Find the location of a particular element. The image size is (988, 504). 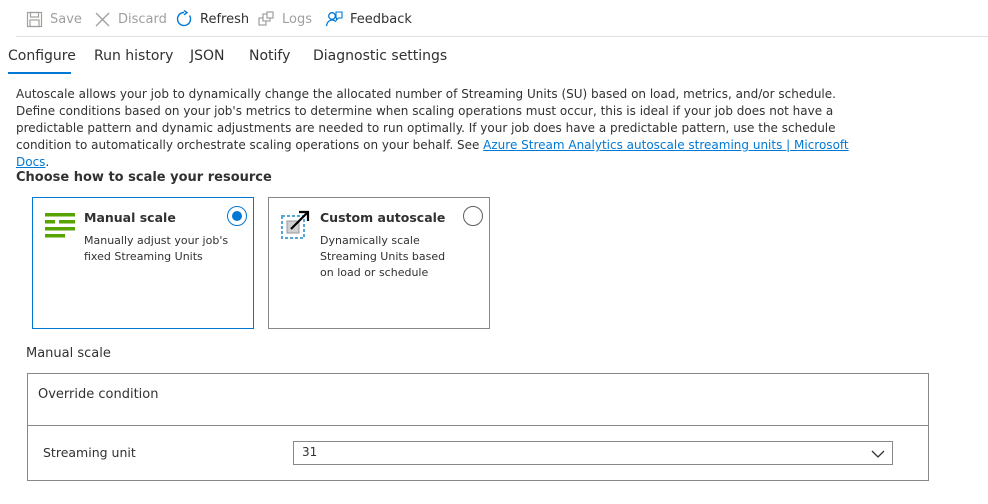

manual-scale-label: Manual scale is located at coordinates (68, 353).